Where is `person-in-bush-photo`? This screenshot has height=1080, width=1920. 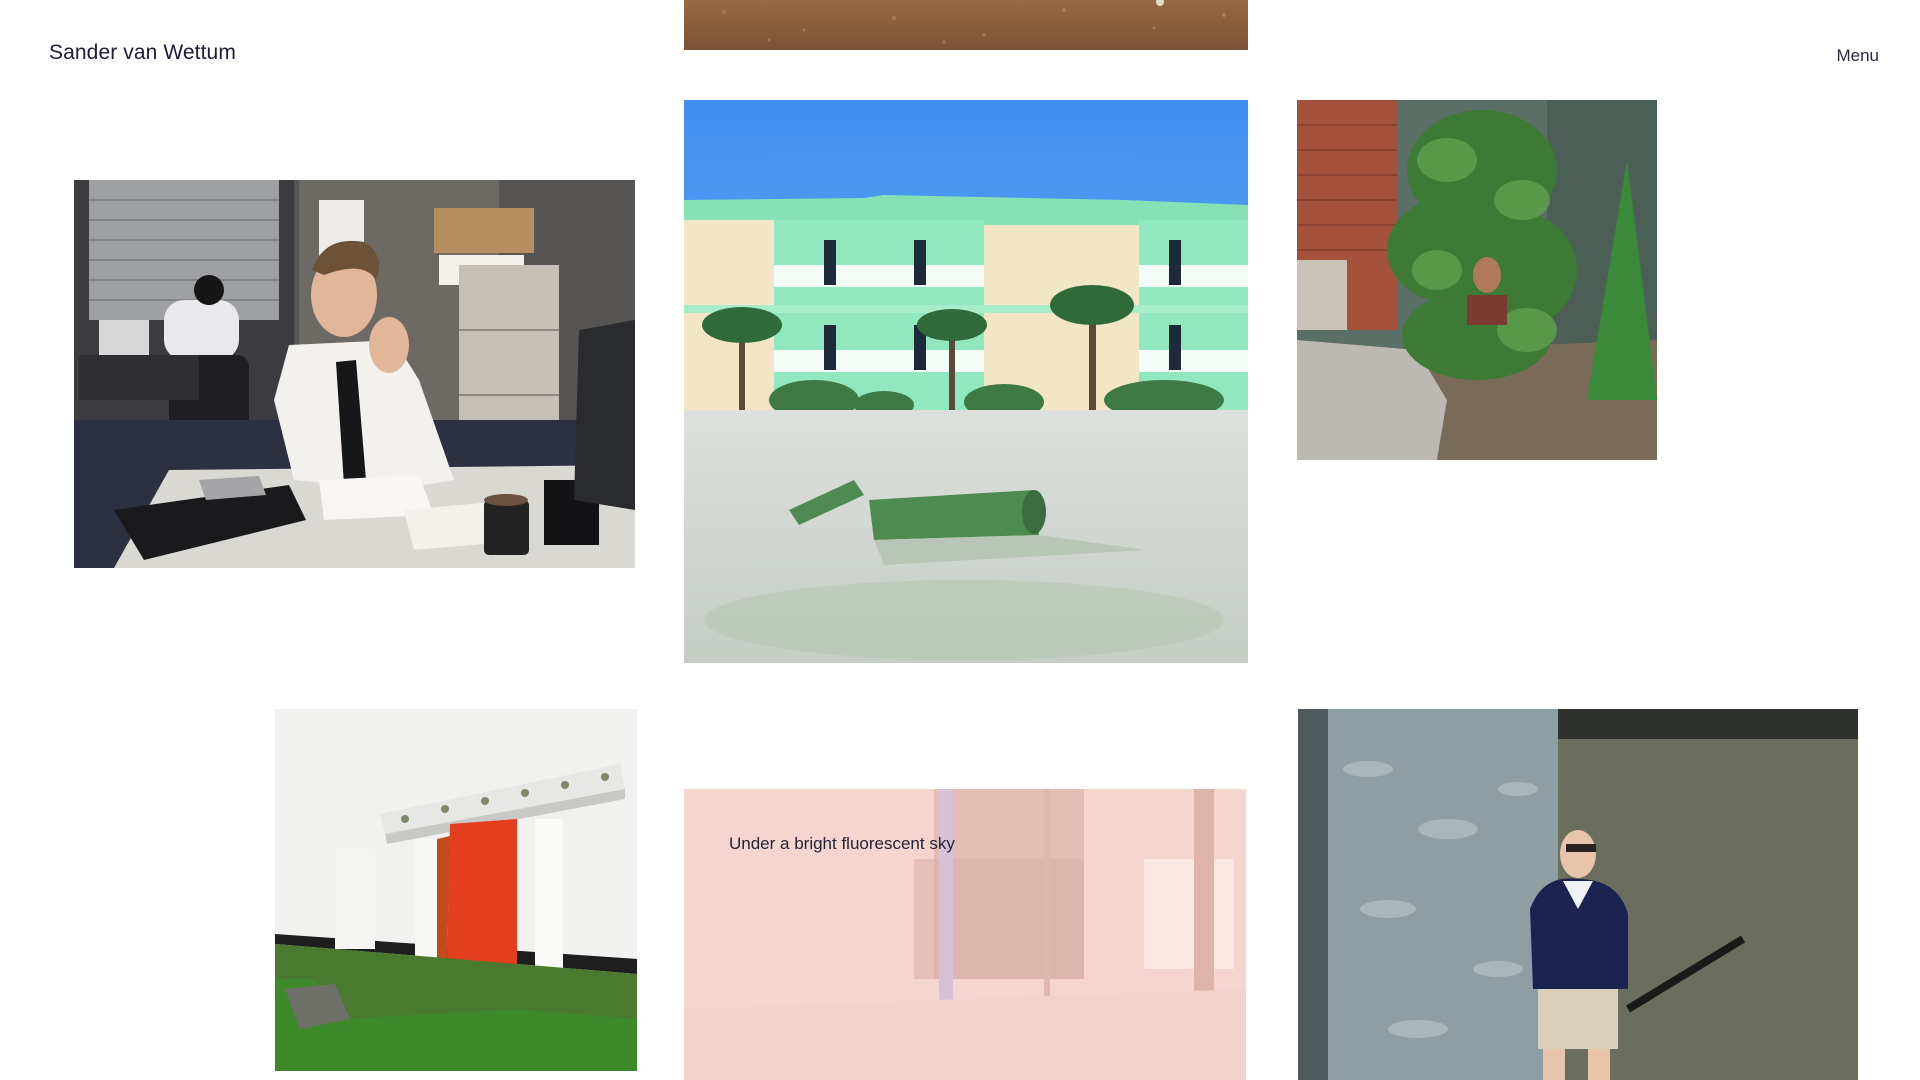
person-in-bush-photo is located at coordinates (1477, 280).